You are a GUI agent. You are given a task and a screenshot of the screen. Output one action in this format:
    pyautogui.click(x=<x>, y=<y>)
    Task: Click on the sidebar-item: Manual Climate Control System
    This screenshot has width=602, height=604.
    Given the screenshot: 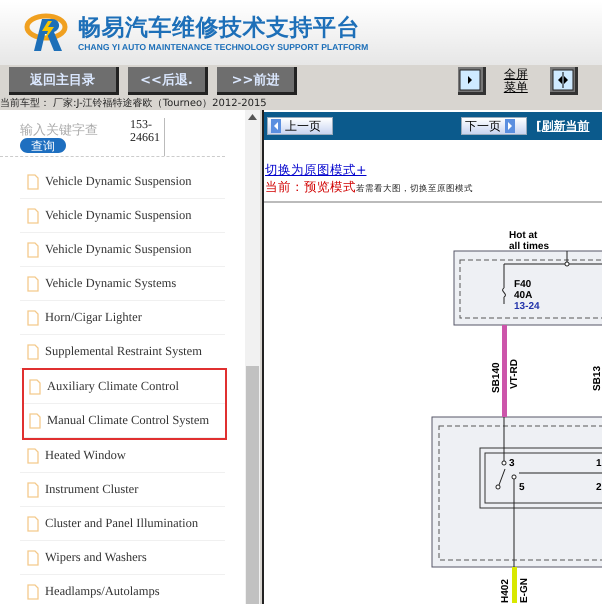 What is the action you would take?
    pyautogui.click(x=124, y=421)
    